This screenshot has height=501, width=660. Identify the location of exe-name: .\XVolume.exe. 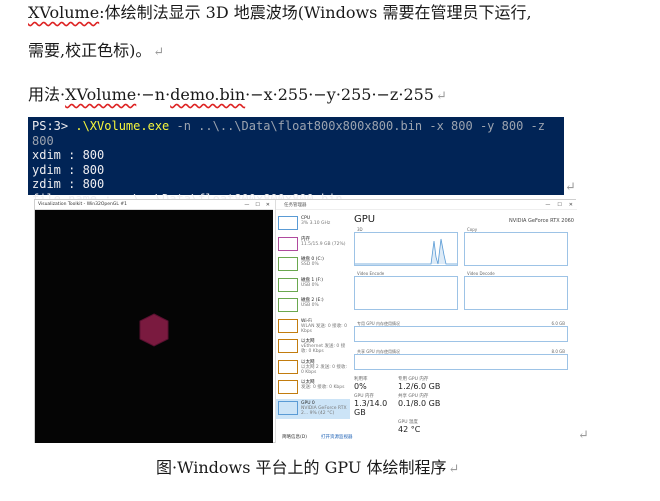
(119, 126).